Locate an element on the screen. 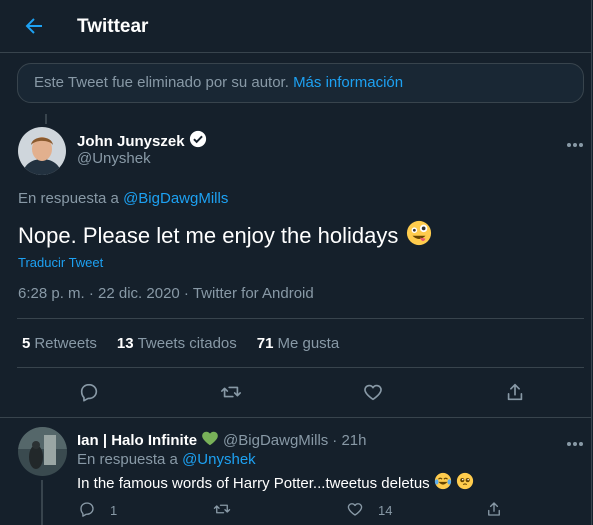  header: Twittear is located at coordinates (295, 26).